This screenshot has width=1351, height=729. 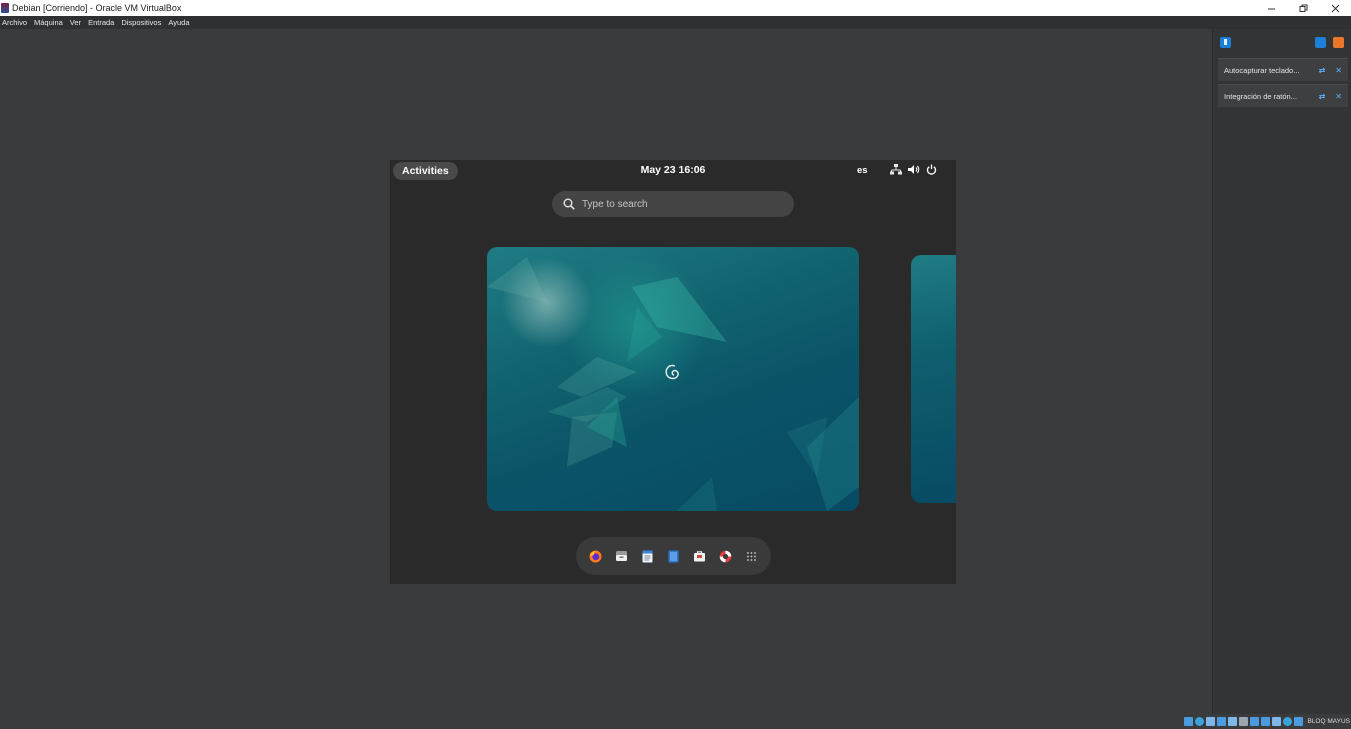 I want to click on search-input, so click(x=677, y=204).